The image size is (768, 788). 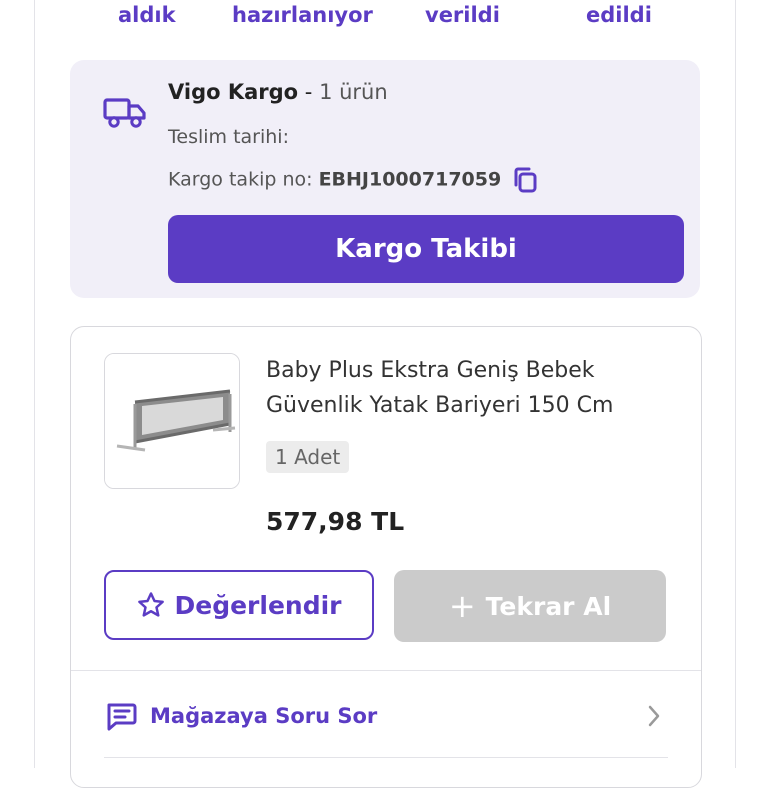 I want to click on step-label-2: hazırlanıyor, so click(x=302, y=15).